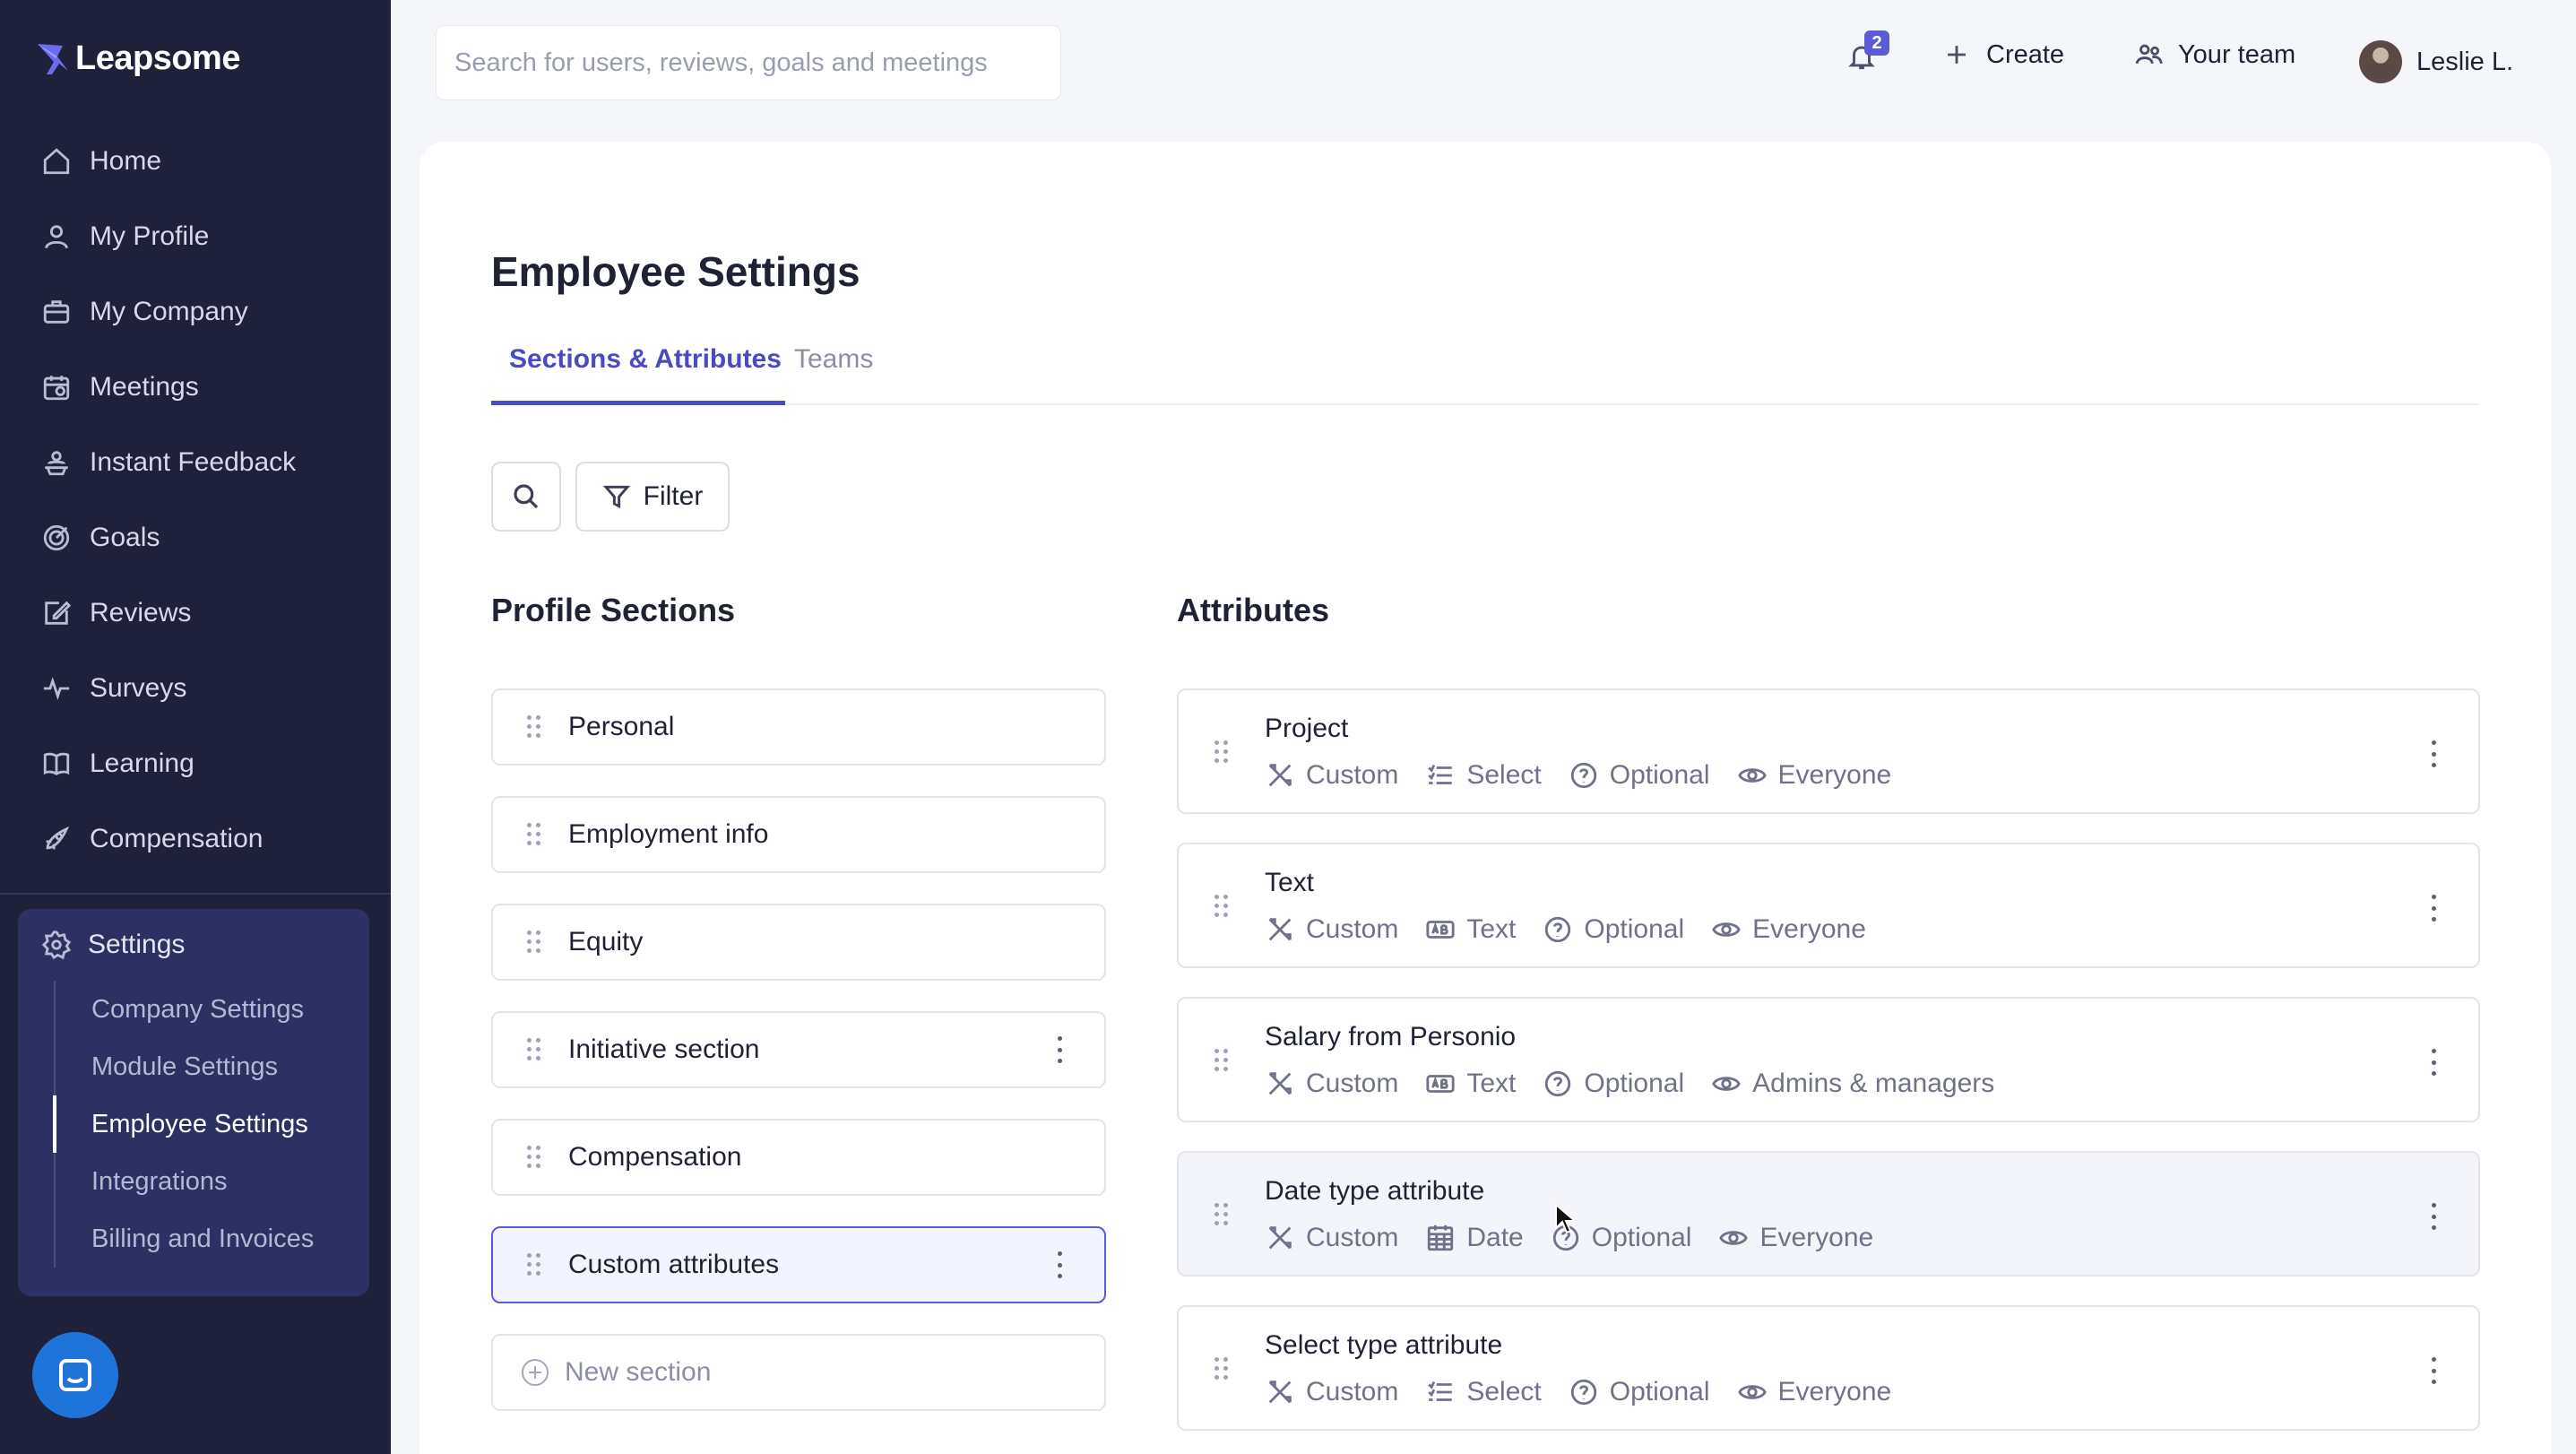 The image size is (2576, 1454). Describe the element at coordinates (1828, 905) in the screenshot. I see `attribute-row-text: Text Custom Text Optional Everyone` at that location.